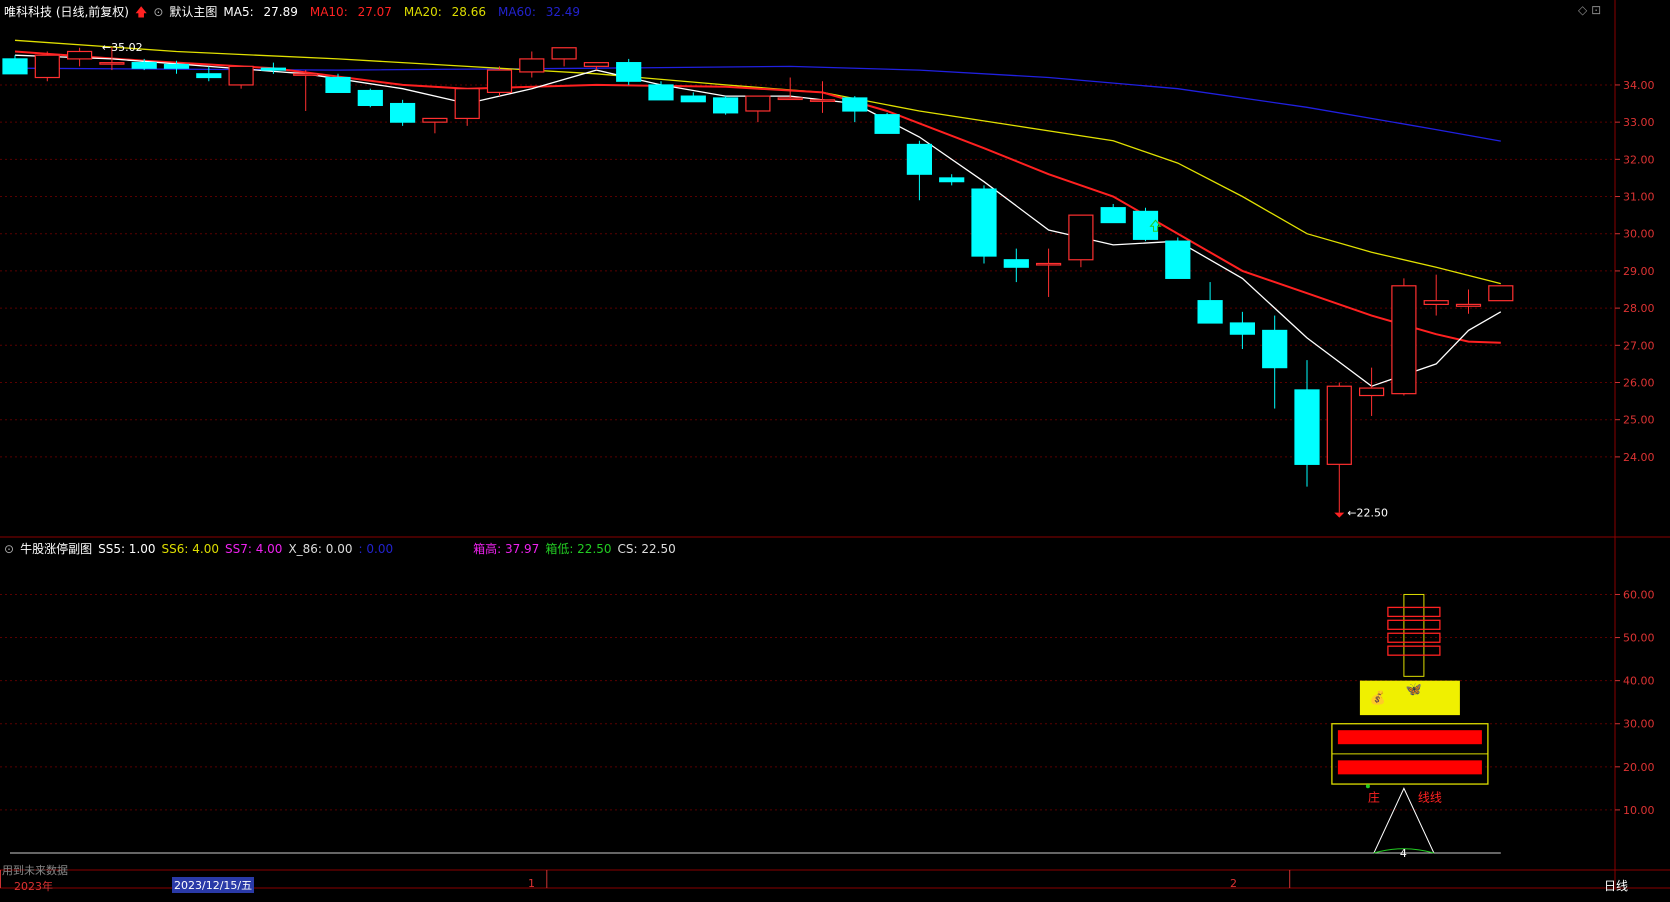 This screenshot has height=902, width=1670. Describe the element at coordinates (374, 12) in the screenshot. I see `ma10-value: 27.07` at that location.